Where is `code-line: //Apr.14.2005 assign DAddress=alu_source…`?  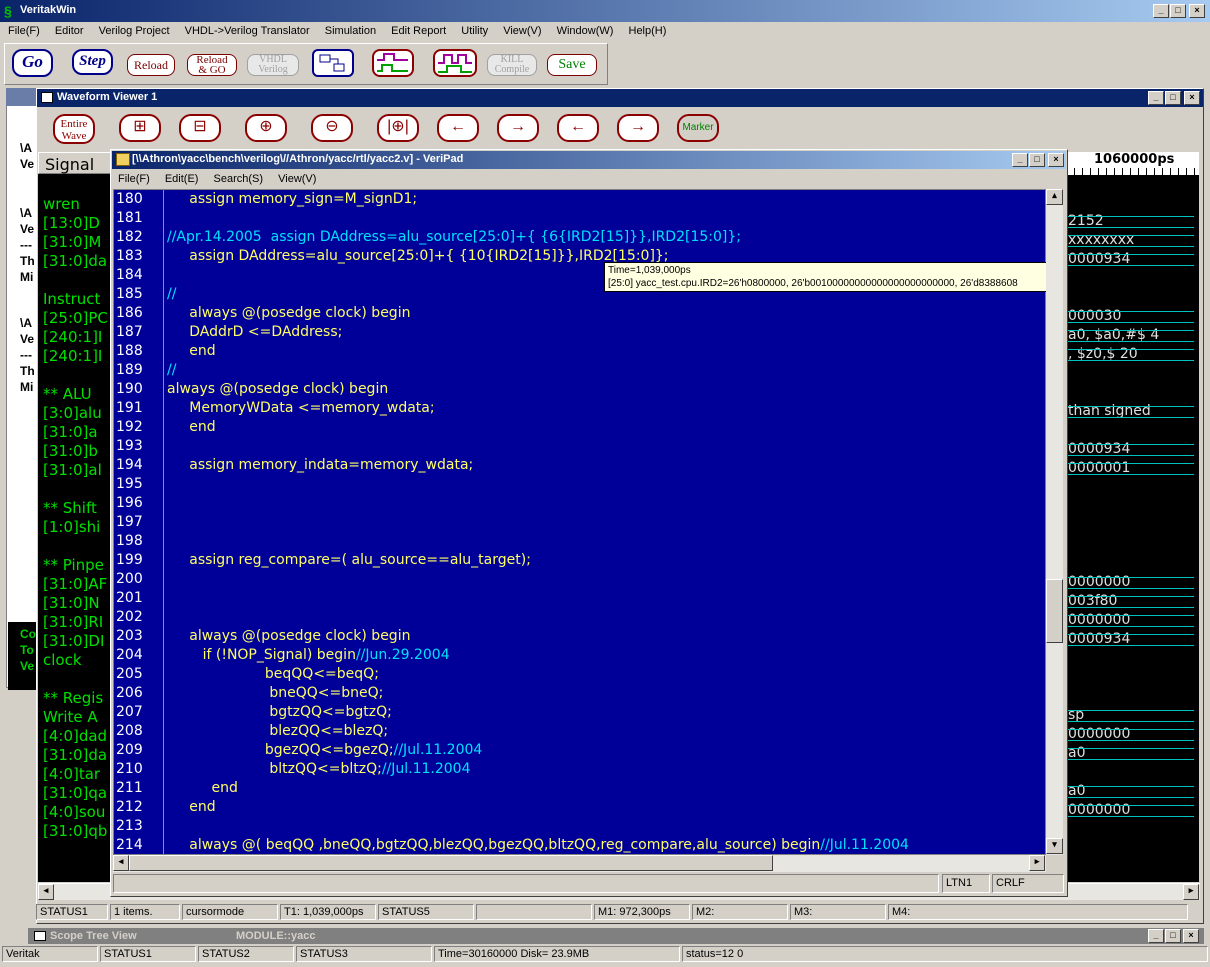
code-line: //Apr.14.2005 assign DAddress=alu_source… is located at coordinates (454, 237).